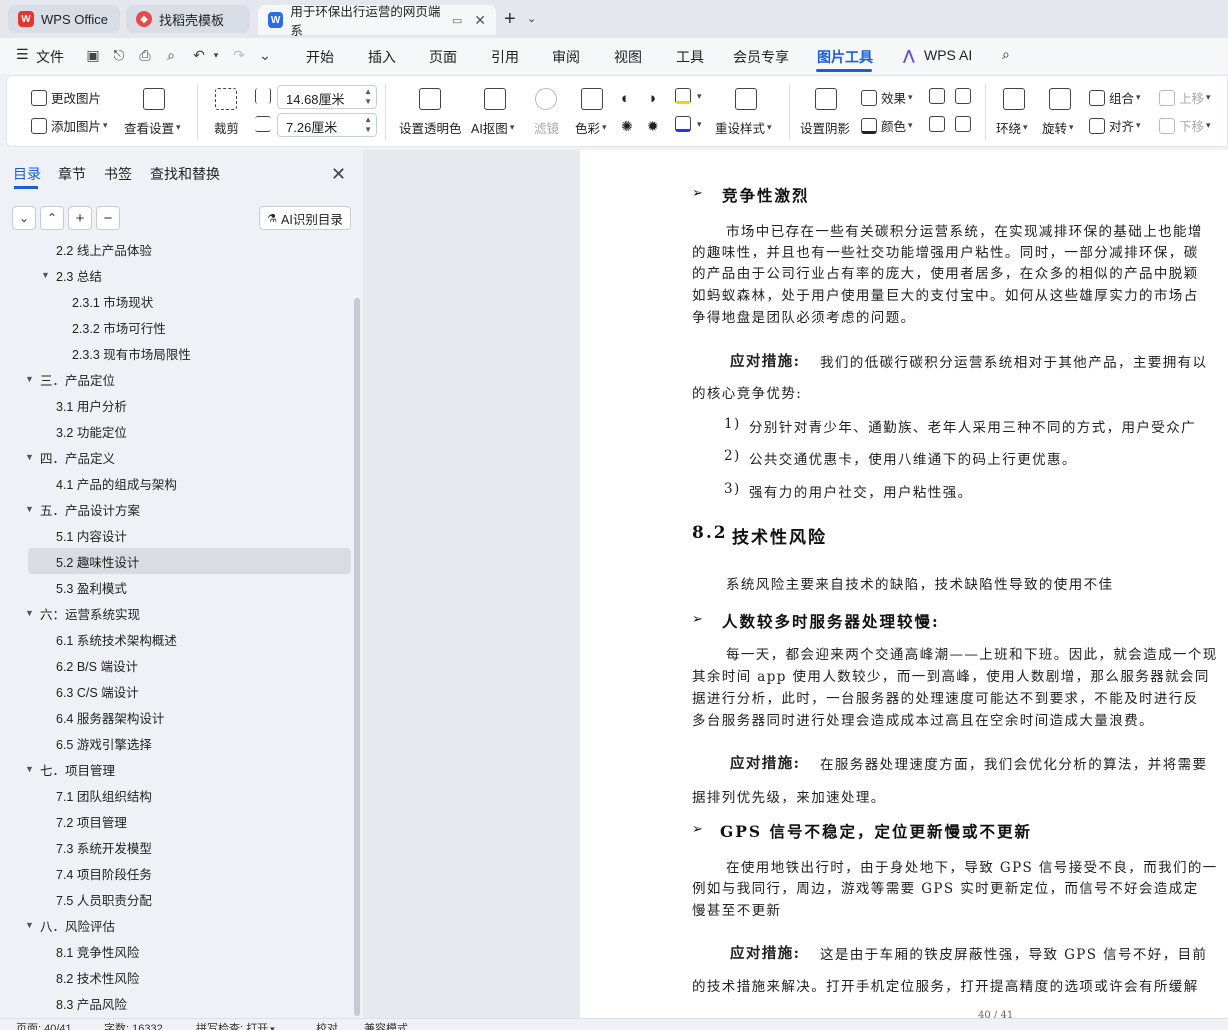  I want to click on tab-list-chevron-icon: ⌄, so click(531, 18).